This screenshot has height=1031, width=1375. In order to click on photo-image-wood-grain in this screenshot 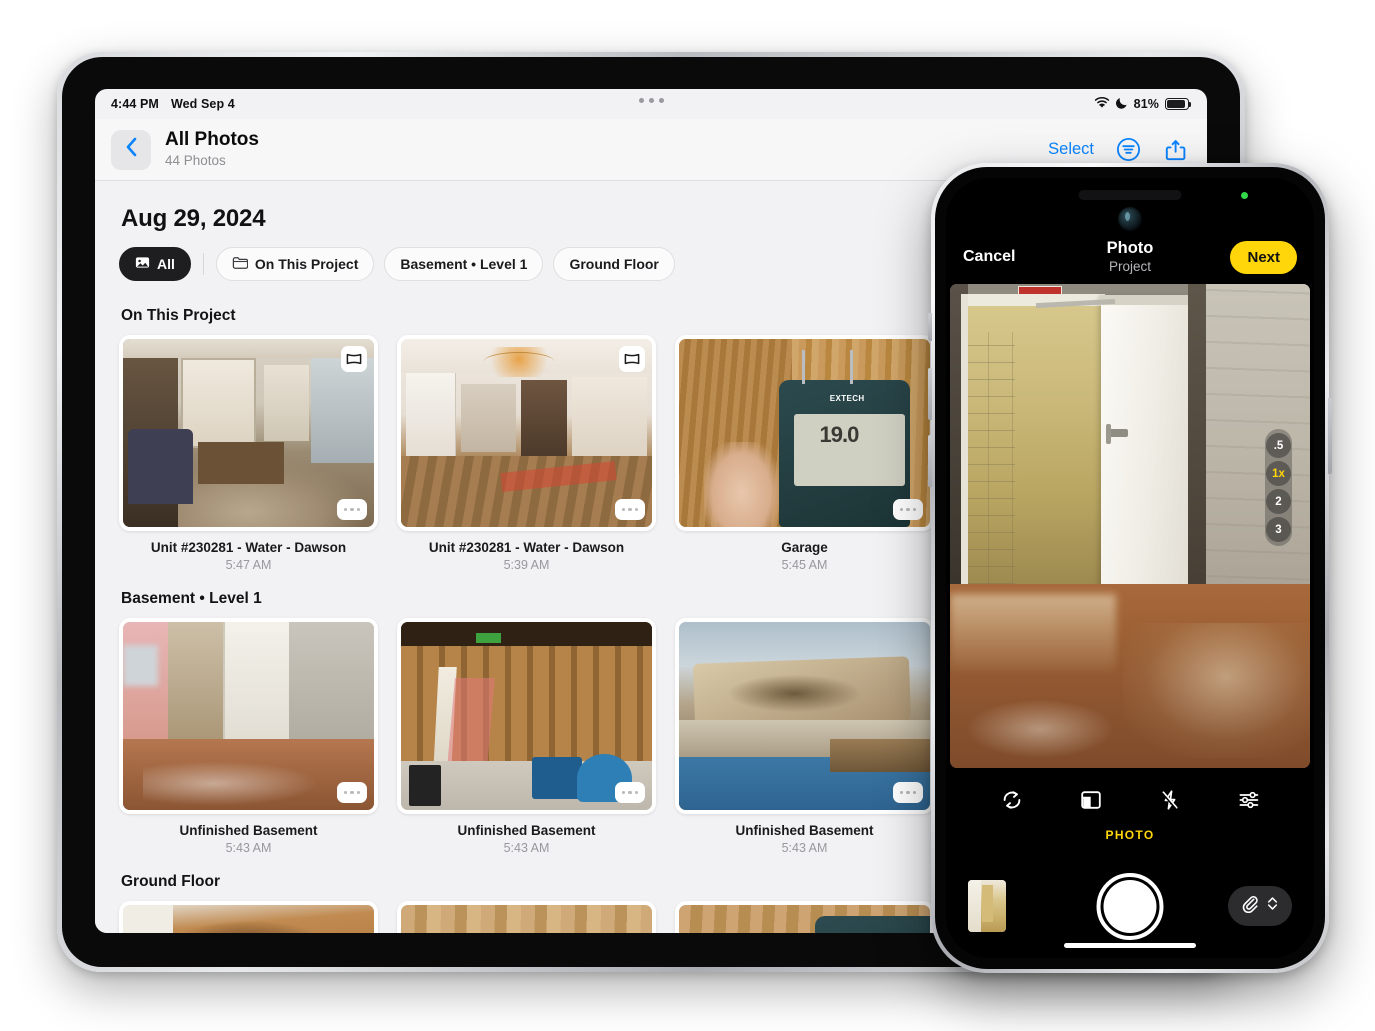, I will do `click(526, 919)`.